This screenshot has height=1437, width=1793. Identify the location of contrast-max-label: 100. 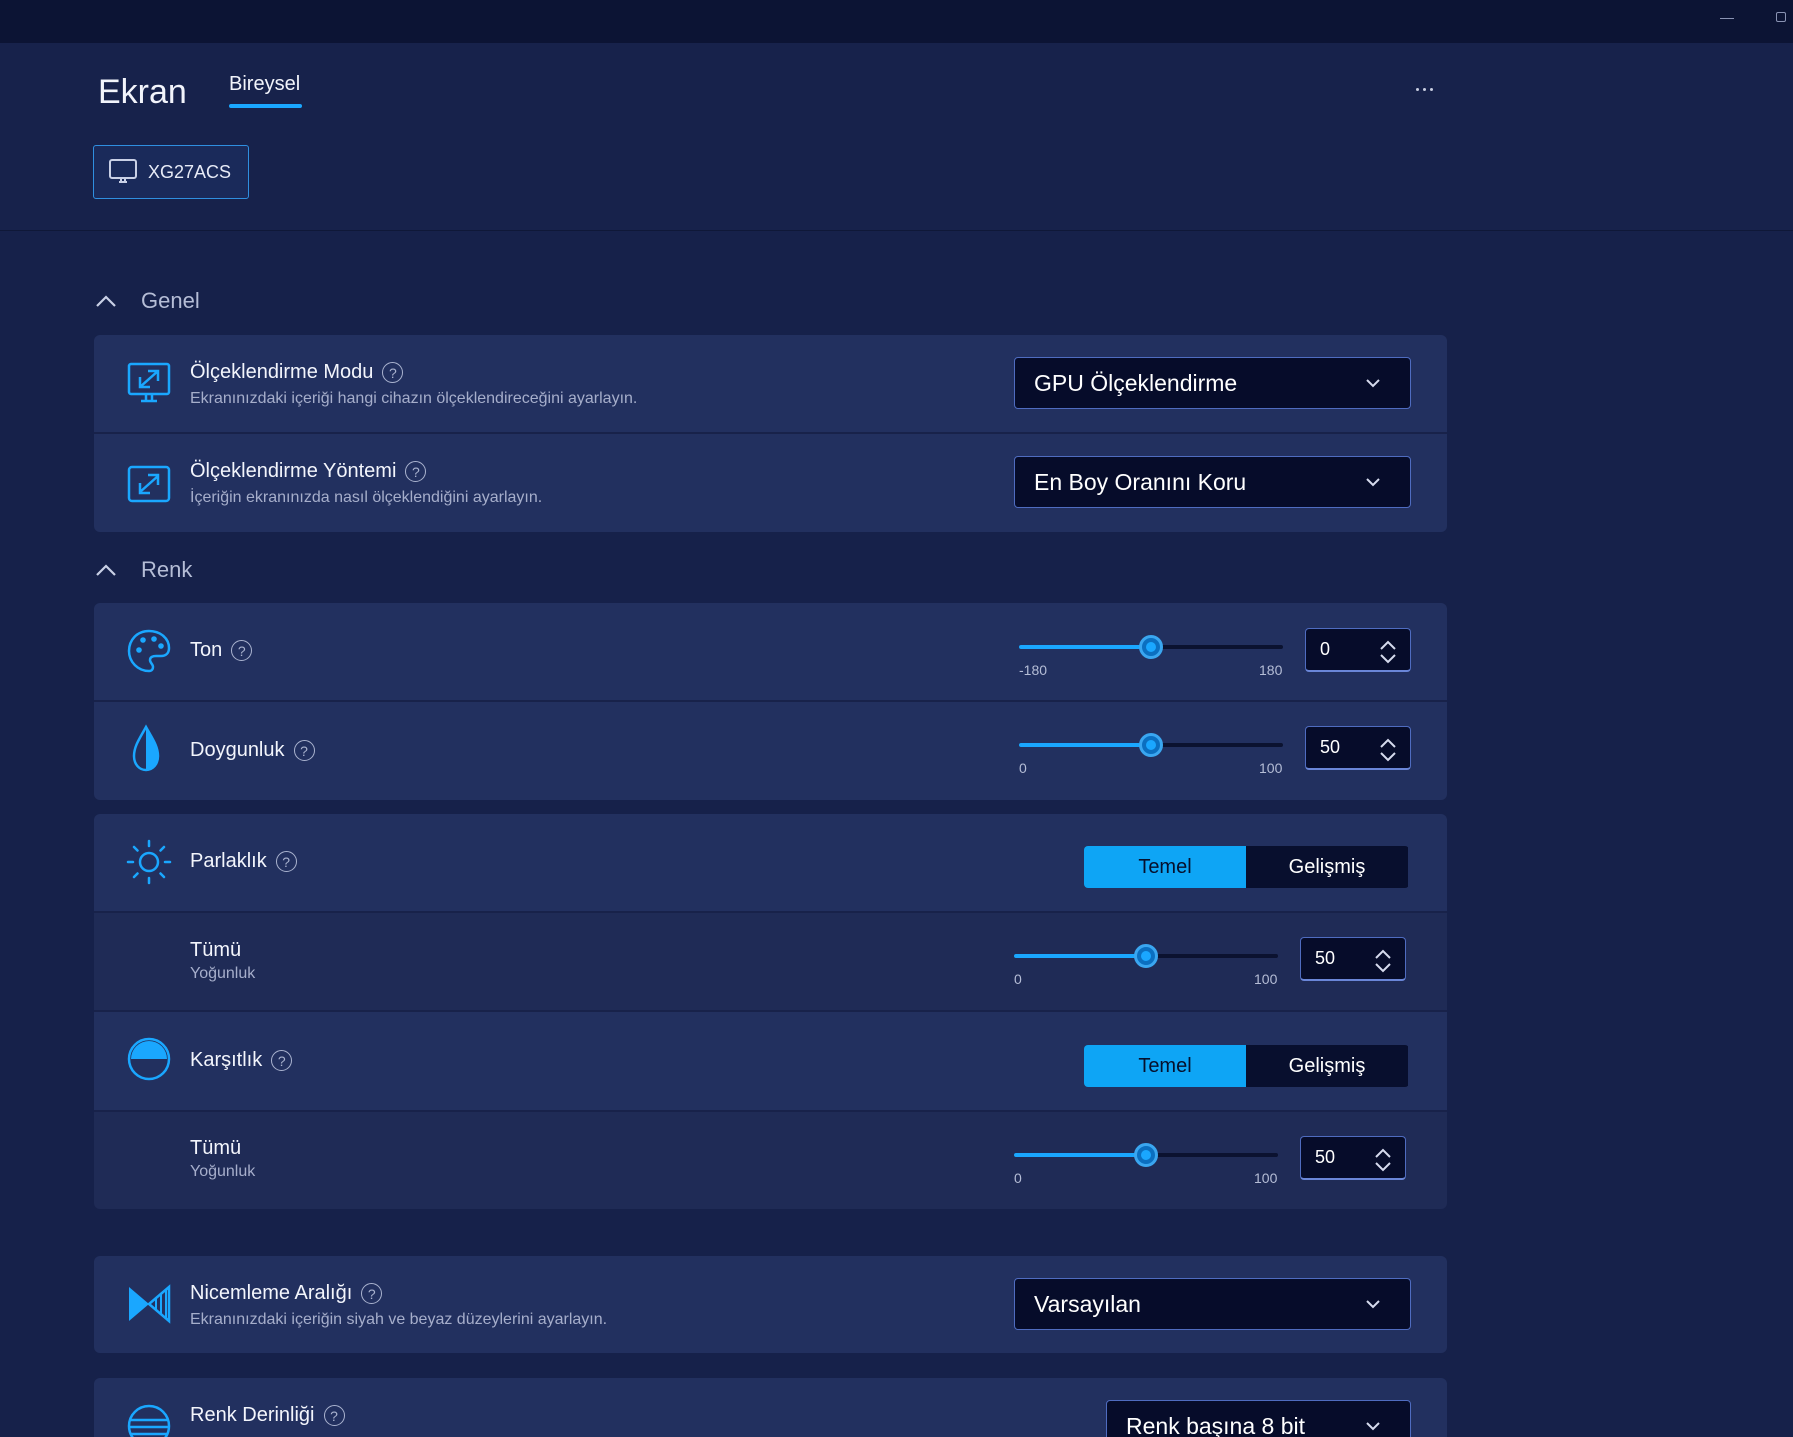
(1266, 1178).